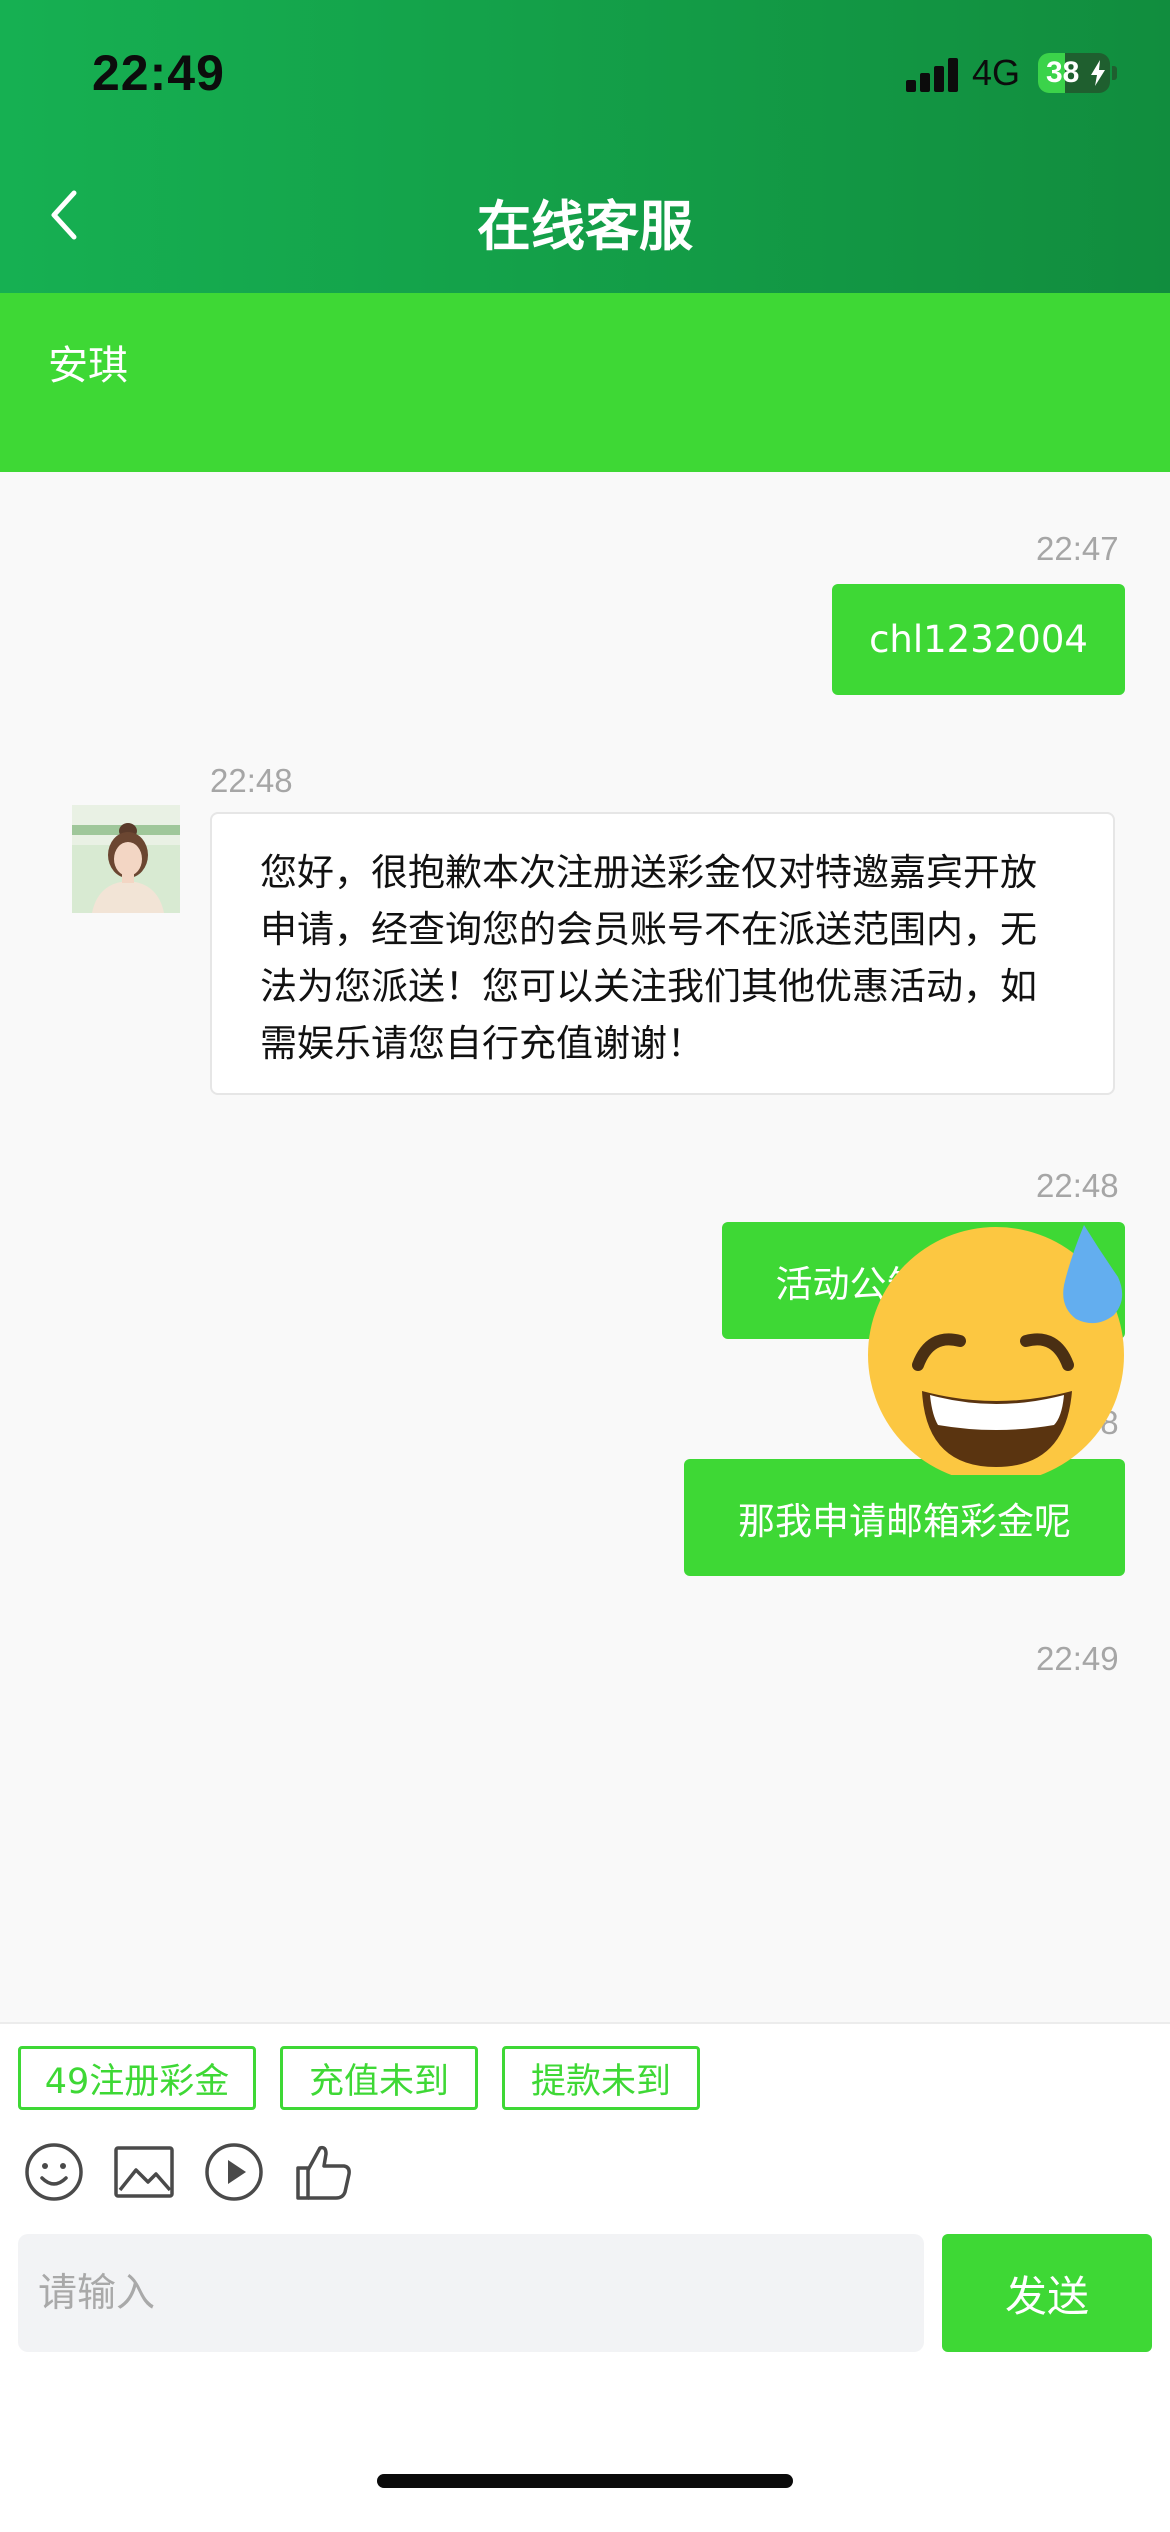 The image size is (1170, 2532). What do you see at coordinates (585, 226) in the screenshot?
I see `page-title: 在线客服` at bounding box center [585, 226].